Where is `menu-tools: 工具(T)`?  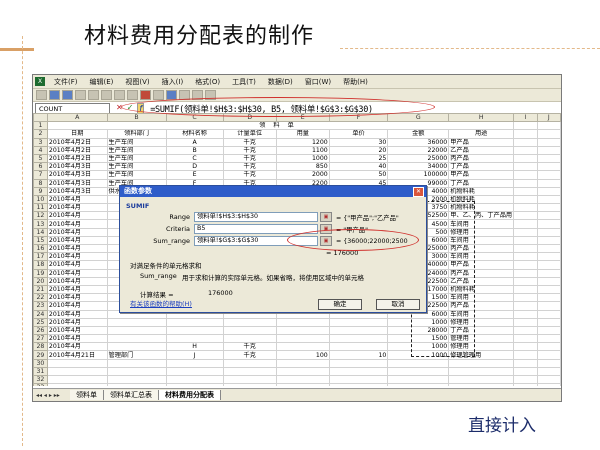
menu-tools: 工具(T) is located at coordinates (244, 82).